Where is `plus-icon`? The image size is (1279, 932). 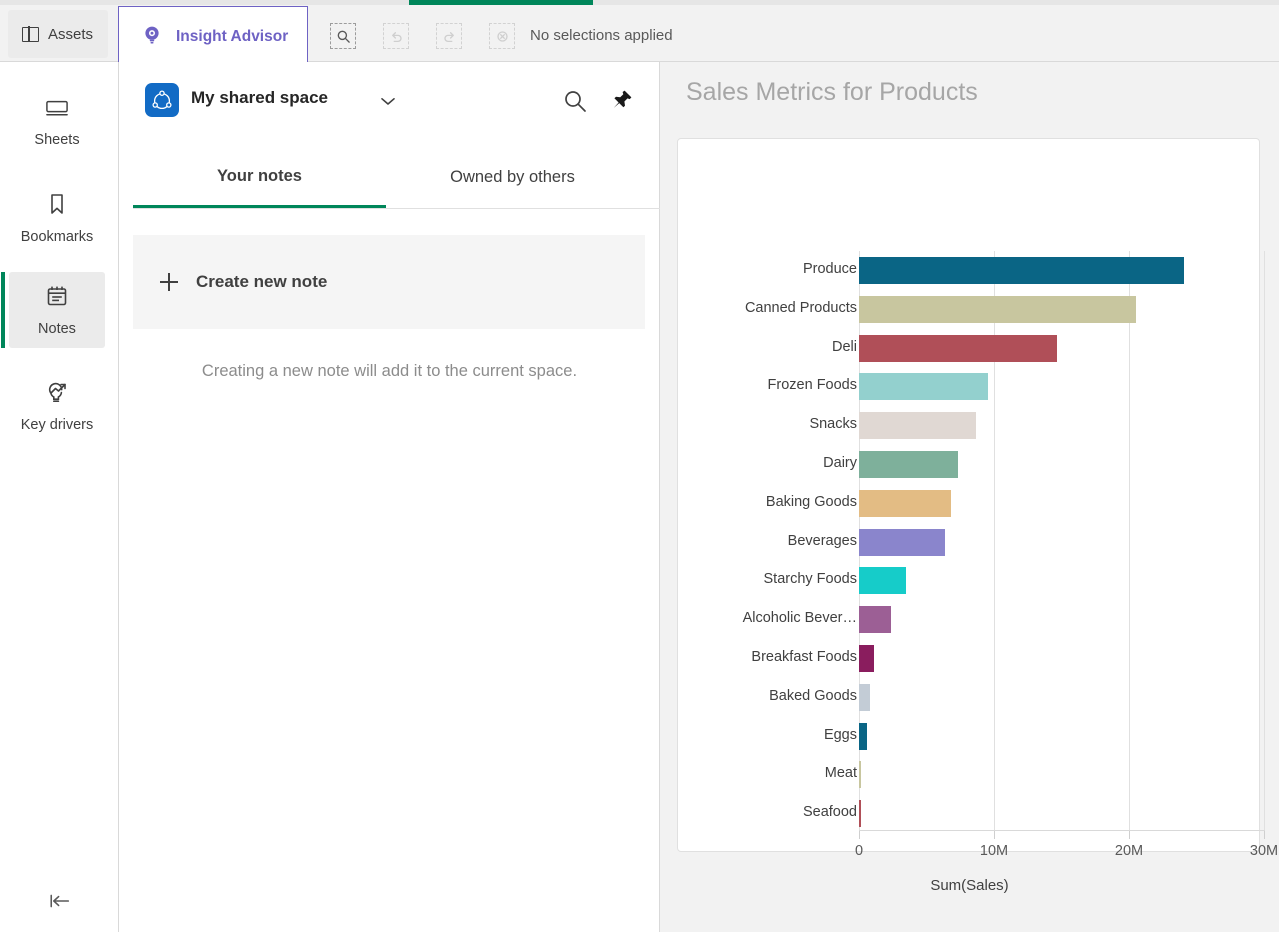 plus-icon is located at coordinates (169, 282).